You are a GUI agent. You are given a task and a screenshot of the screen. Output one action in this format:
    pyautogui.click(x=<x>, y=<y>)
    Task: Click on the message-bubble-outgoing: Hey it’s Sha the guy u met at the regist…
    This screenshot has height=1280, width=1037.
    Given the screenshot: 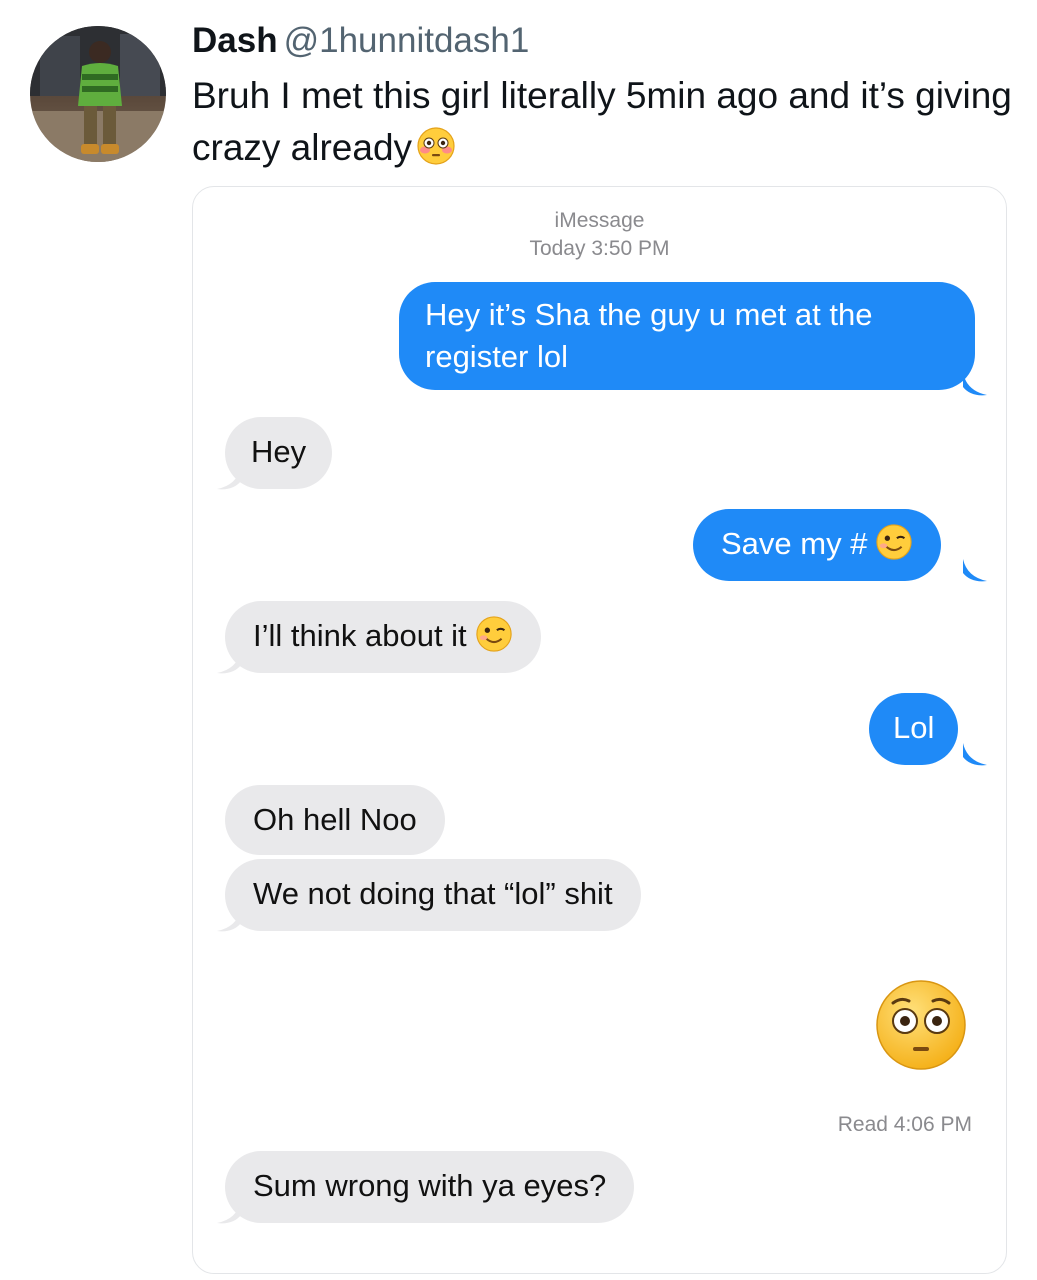 What is the action you would take?
    pyautogui.click(x=687, y=336)
    